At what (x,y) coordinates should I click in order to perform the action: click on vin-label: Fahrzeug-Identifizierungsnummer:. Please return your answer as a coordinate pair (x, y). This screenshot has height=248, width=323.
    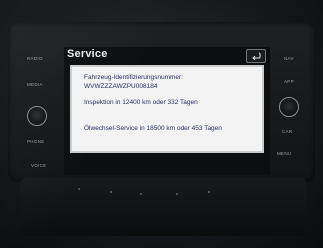
    Looking at the image, I should click on (133, 77).